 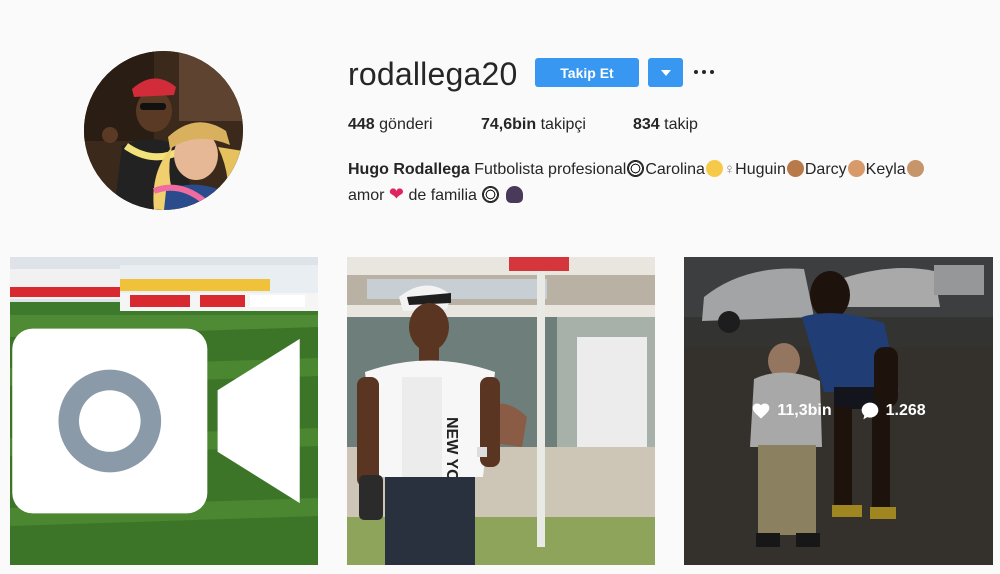 What do you see at coordinates (885, 169) in the screenshot?
I see `bio-name-4: Keyla` at bounding box center [885, 169].